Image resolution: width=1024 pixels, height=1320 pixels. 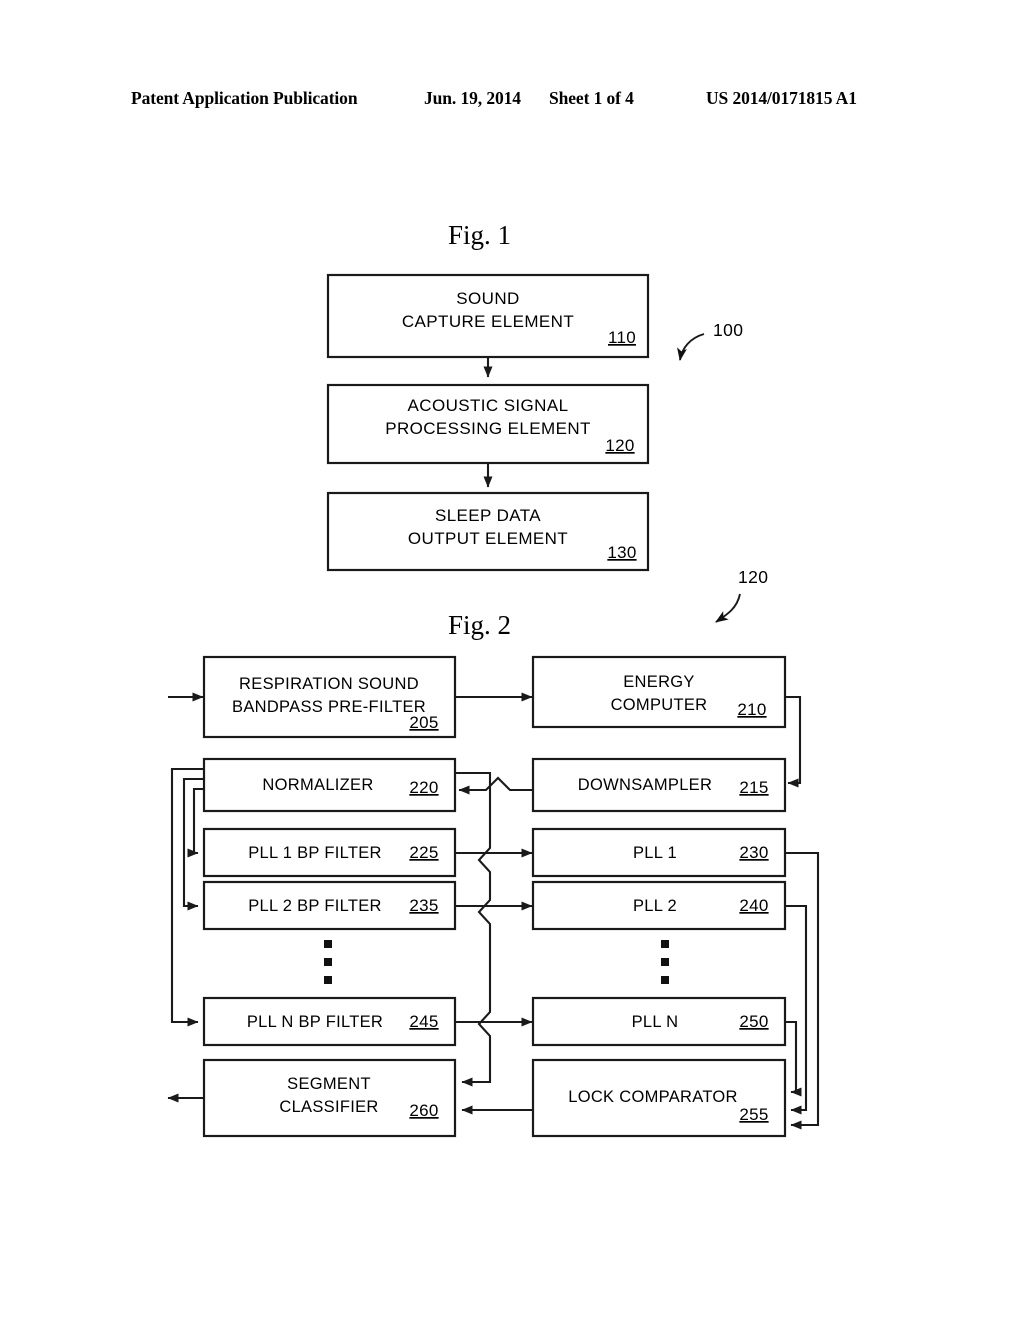 What do you see at coordinates (658, 682) in the screenshot?
I see `fig2-block-210-line-1: ENERGY` at bounding box center [658, 682].